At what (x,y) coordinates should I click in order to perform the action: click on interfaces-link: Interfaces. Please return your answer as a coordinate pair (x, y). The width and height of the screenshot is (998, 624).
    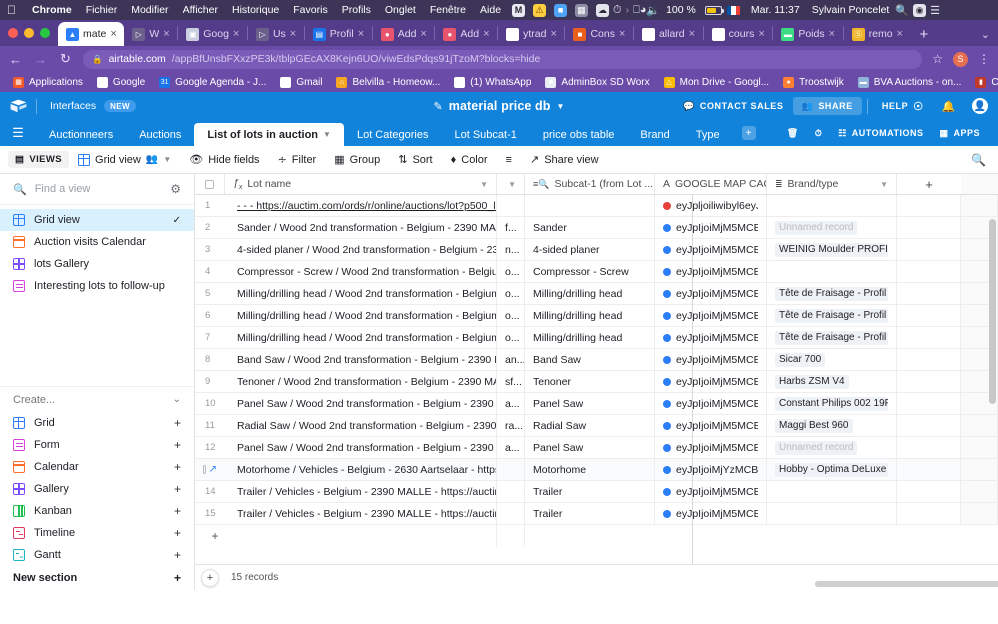
    Looking at the image, I should click on (73, 106).